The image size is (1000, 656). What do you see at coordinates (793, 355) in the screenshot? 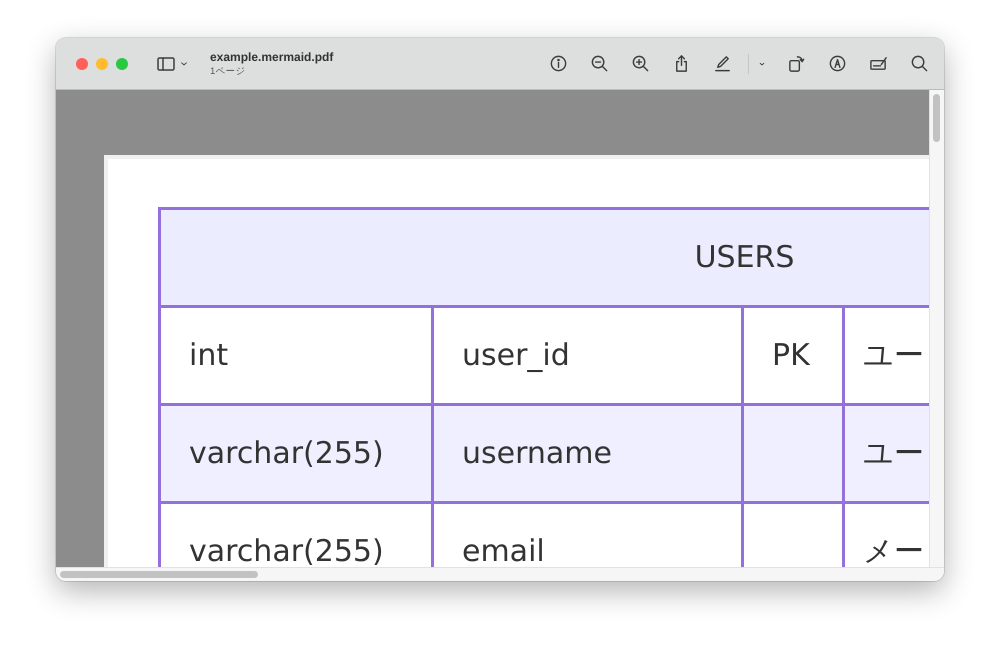
I see `table-cell: PK` at bounding box center [793, 355].